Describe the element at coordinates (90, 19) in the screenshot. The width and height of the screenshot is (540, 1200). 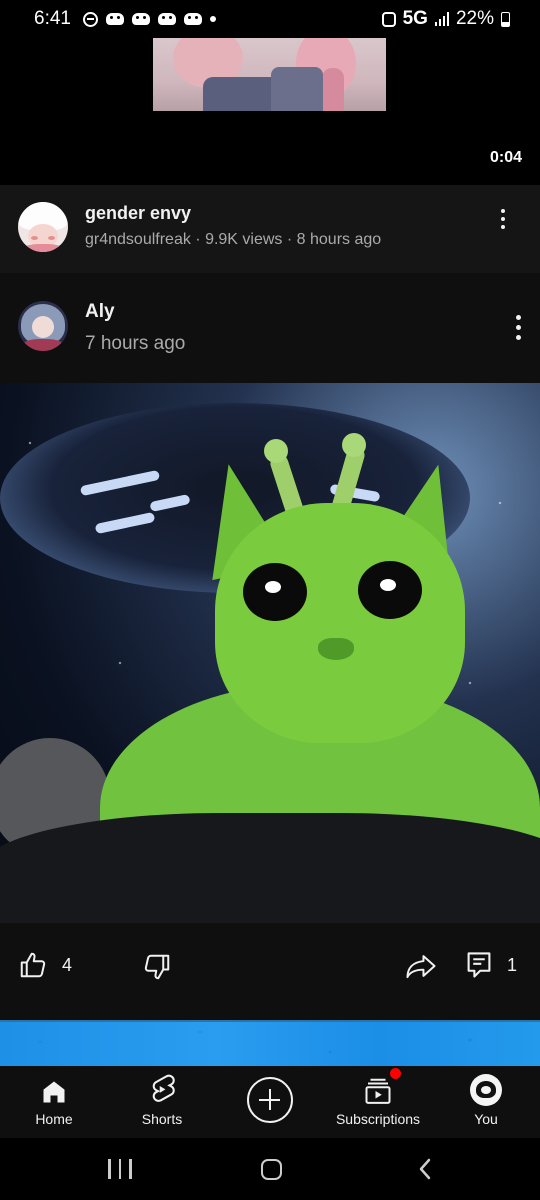
I see `do-not-disturb-icon` at that location.